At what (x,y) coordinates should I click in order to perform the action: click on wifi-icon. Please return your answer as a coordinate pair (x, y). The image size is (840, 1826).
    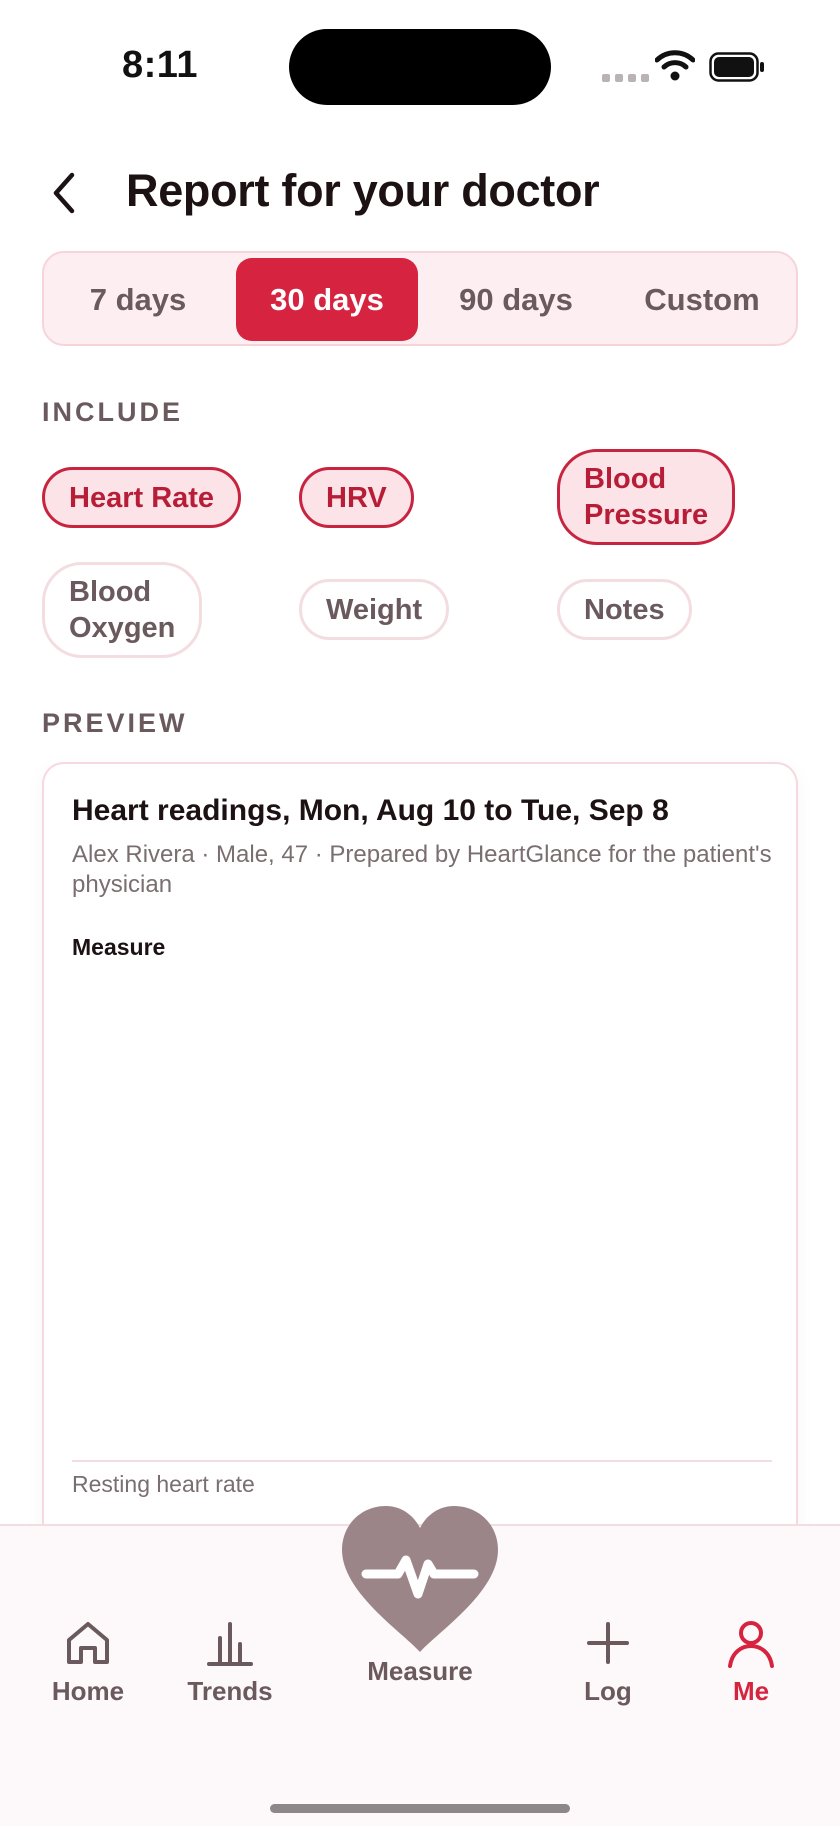
    Looking at the image, I should click on (675, 65).